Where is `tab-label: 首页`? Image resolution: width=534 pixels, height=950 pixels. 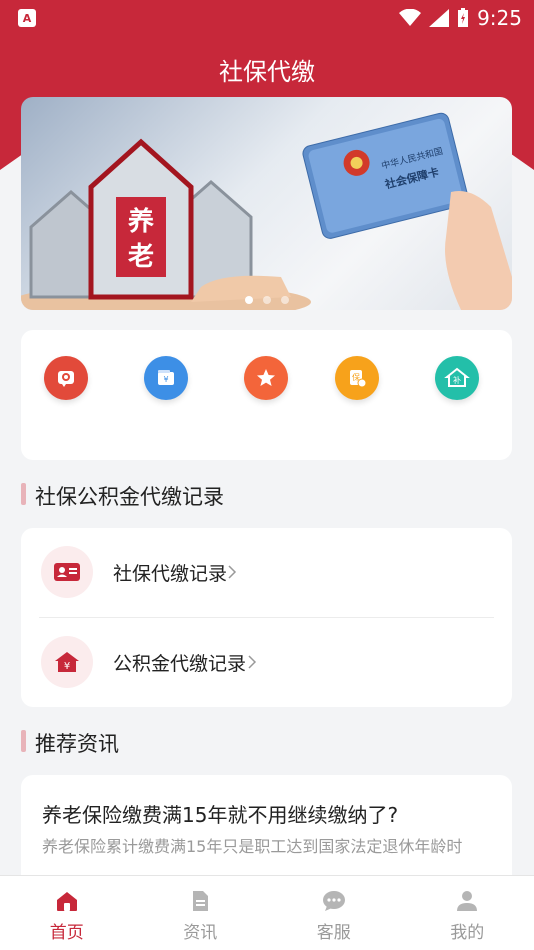
tab-label: 首页 is located at coordinates (66, 933).